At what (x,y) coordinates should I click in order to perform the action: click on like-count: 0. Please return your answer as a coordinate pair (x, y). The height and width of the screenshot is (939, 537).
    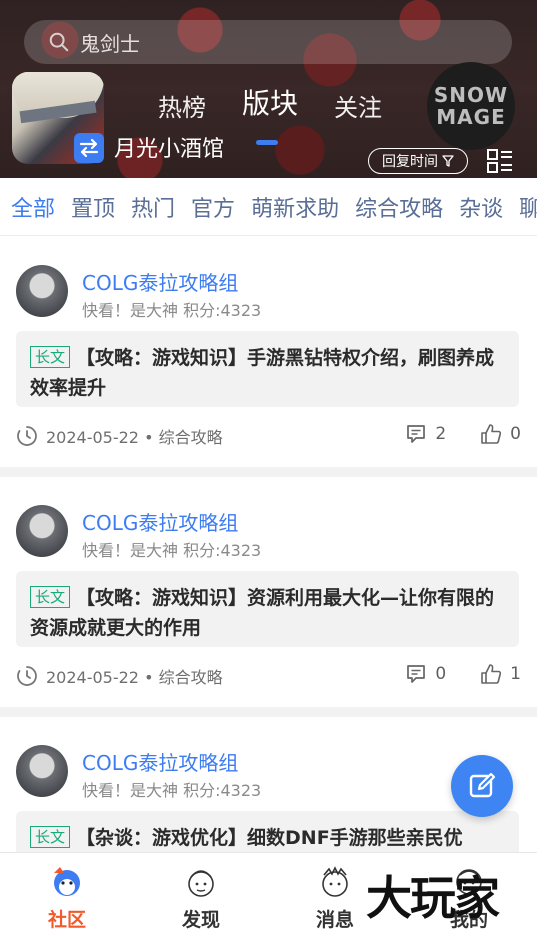
    Looking at the image, I should click on (515, 434).